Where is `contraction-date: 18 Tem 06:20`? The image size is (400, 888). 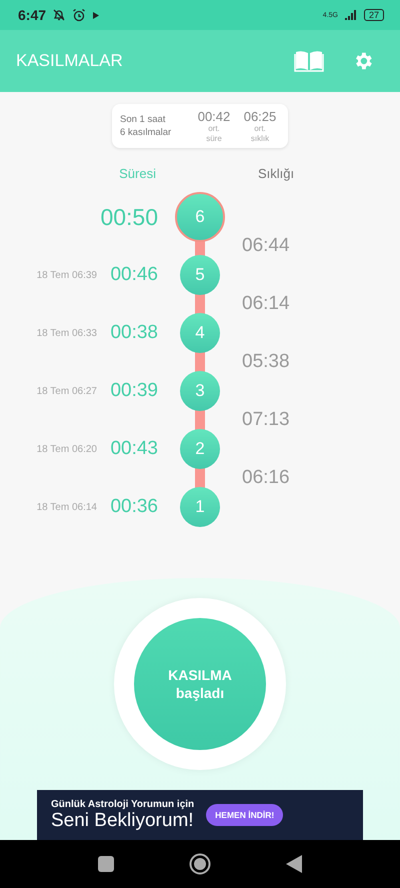
contraction-date: 18 Tem 06:20 is located at coordinates (66, 449).